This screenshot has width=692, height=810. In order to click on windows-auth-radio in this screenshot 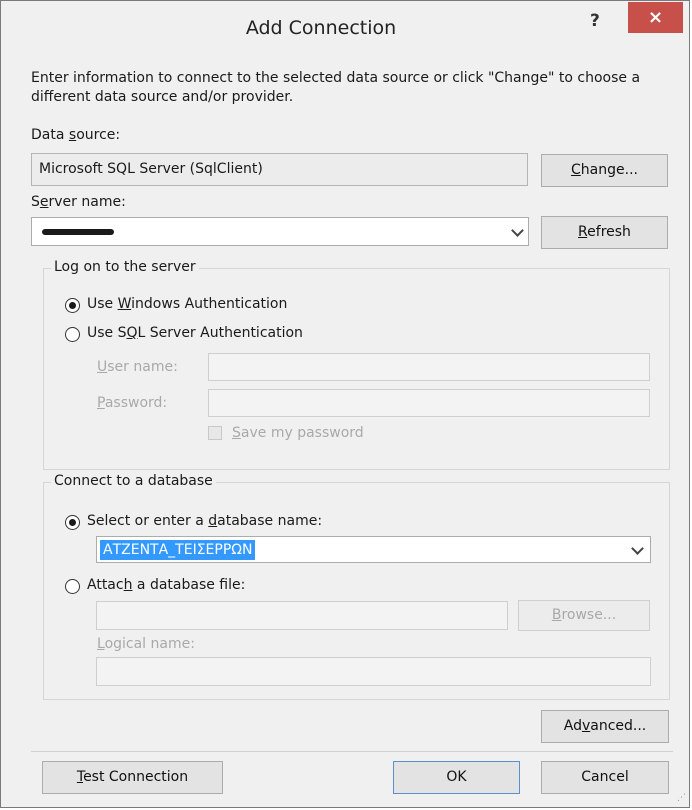, I will do `click(72, 305)`.